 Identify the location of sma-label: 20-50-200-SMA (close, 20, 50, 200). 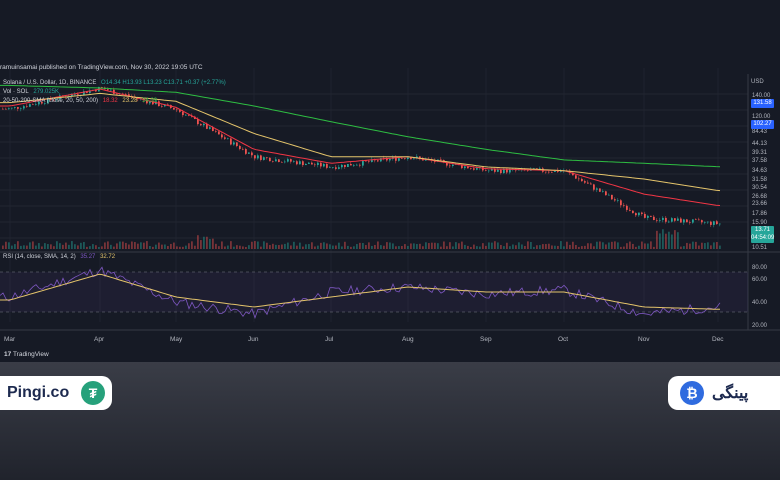
(51, 101).